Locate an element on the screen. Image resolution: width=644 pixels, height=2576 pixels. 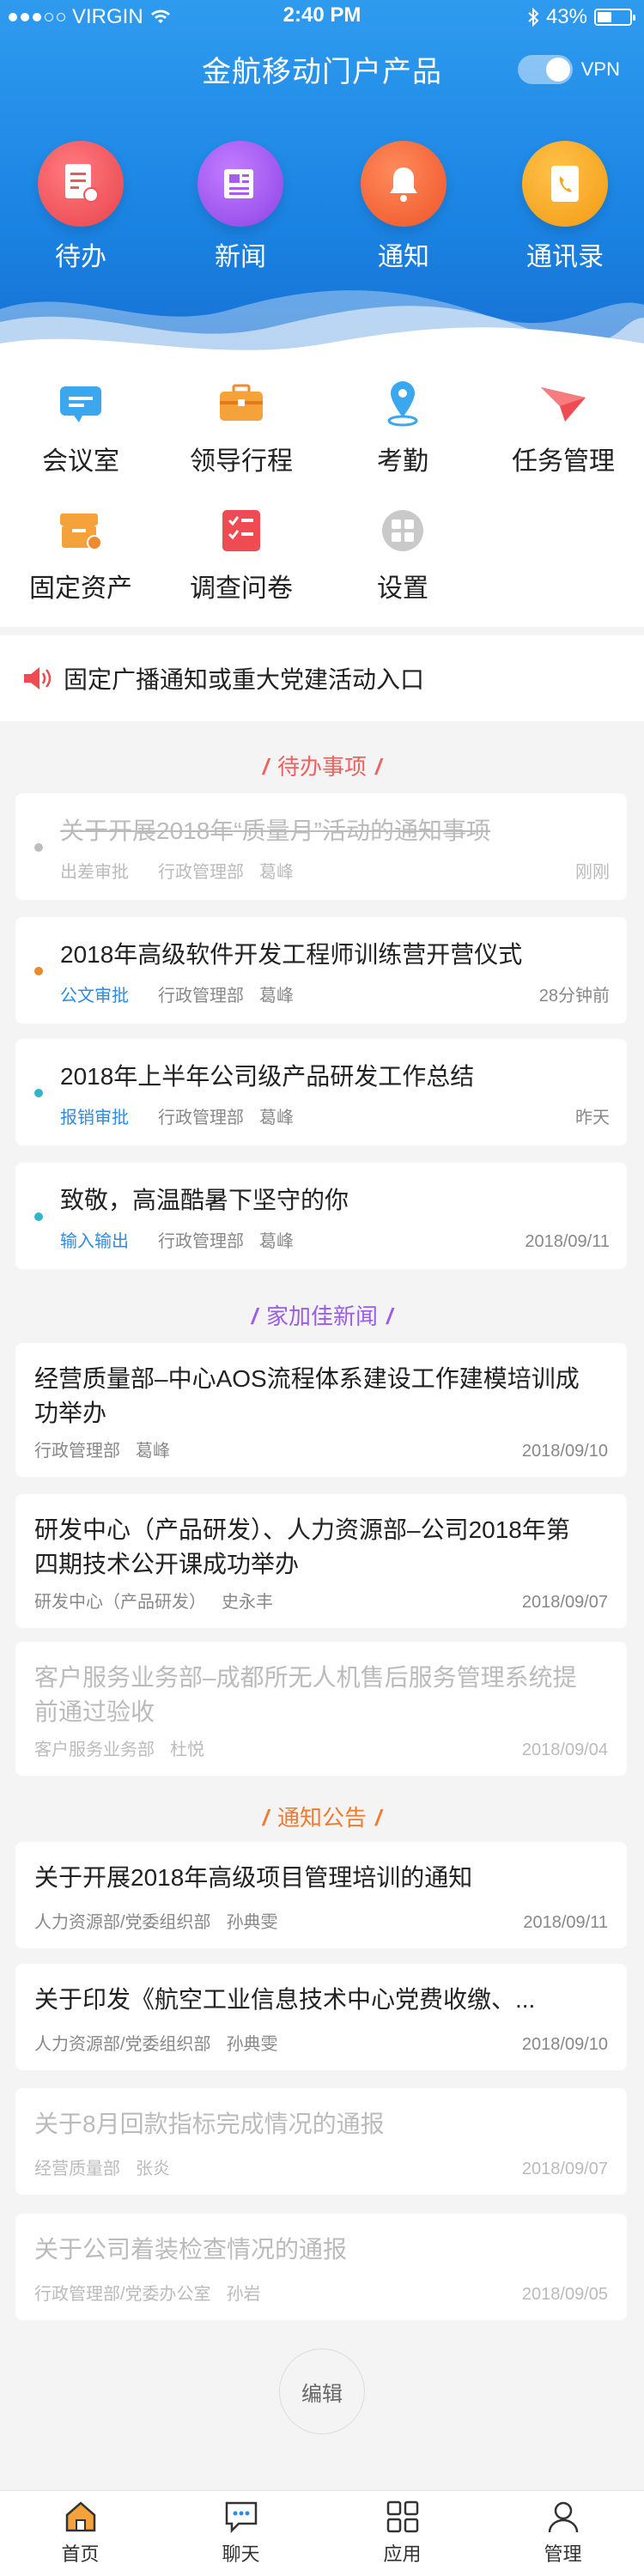
todo-tag: 报销审批 is located at coordinates (94, 1118).